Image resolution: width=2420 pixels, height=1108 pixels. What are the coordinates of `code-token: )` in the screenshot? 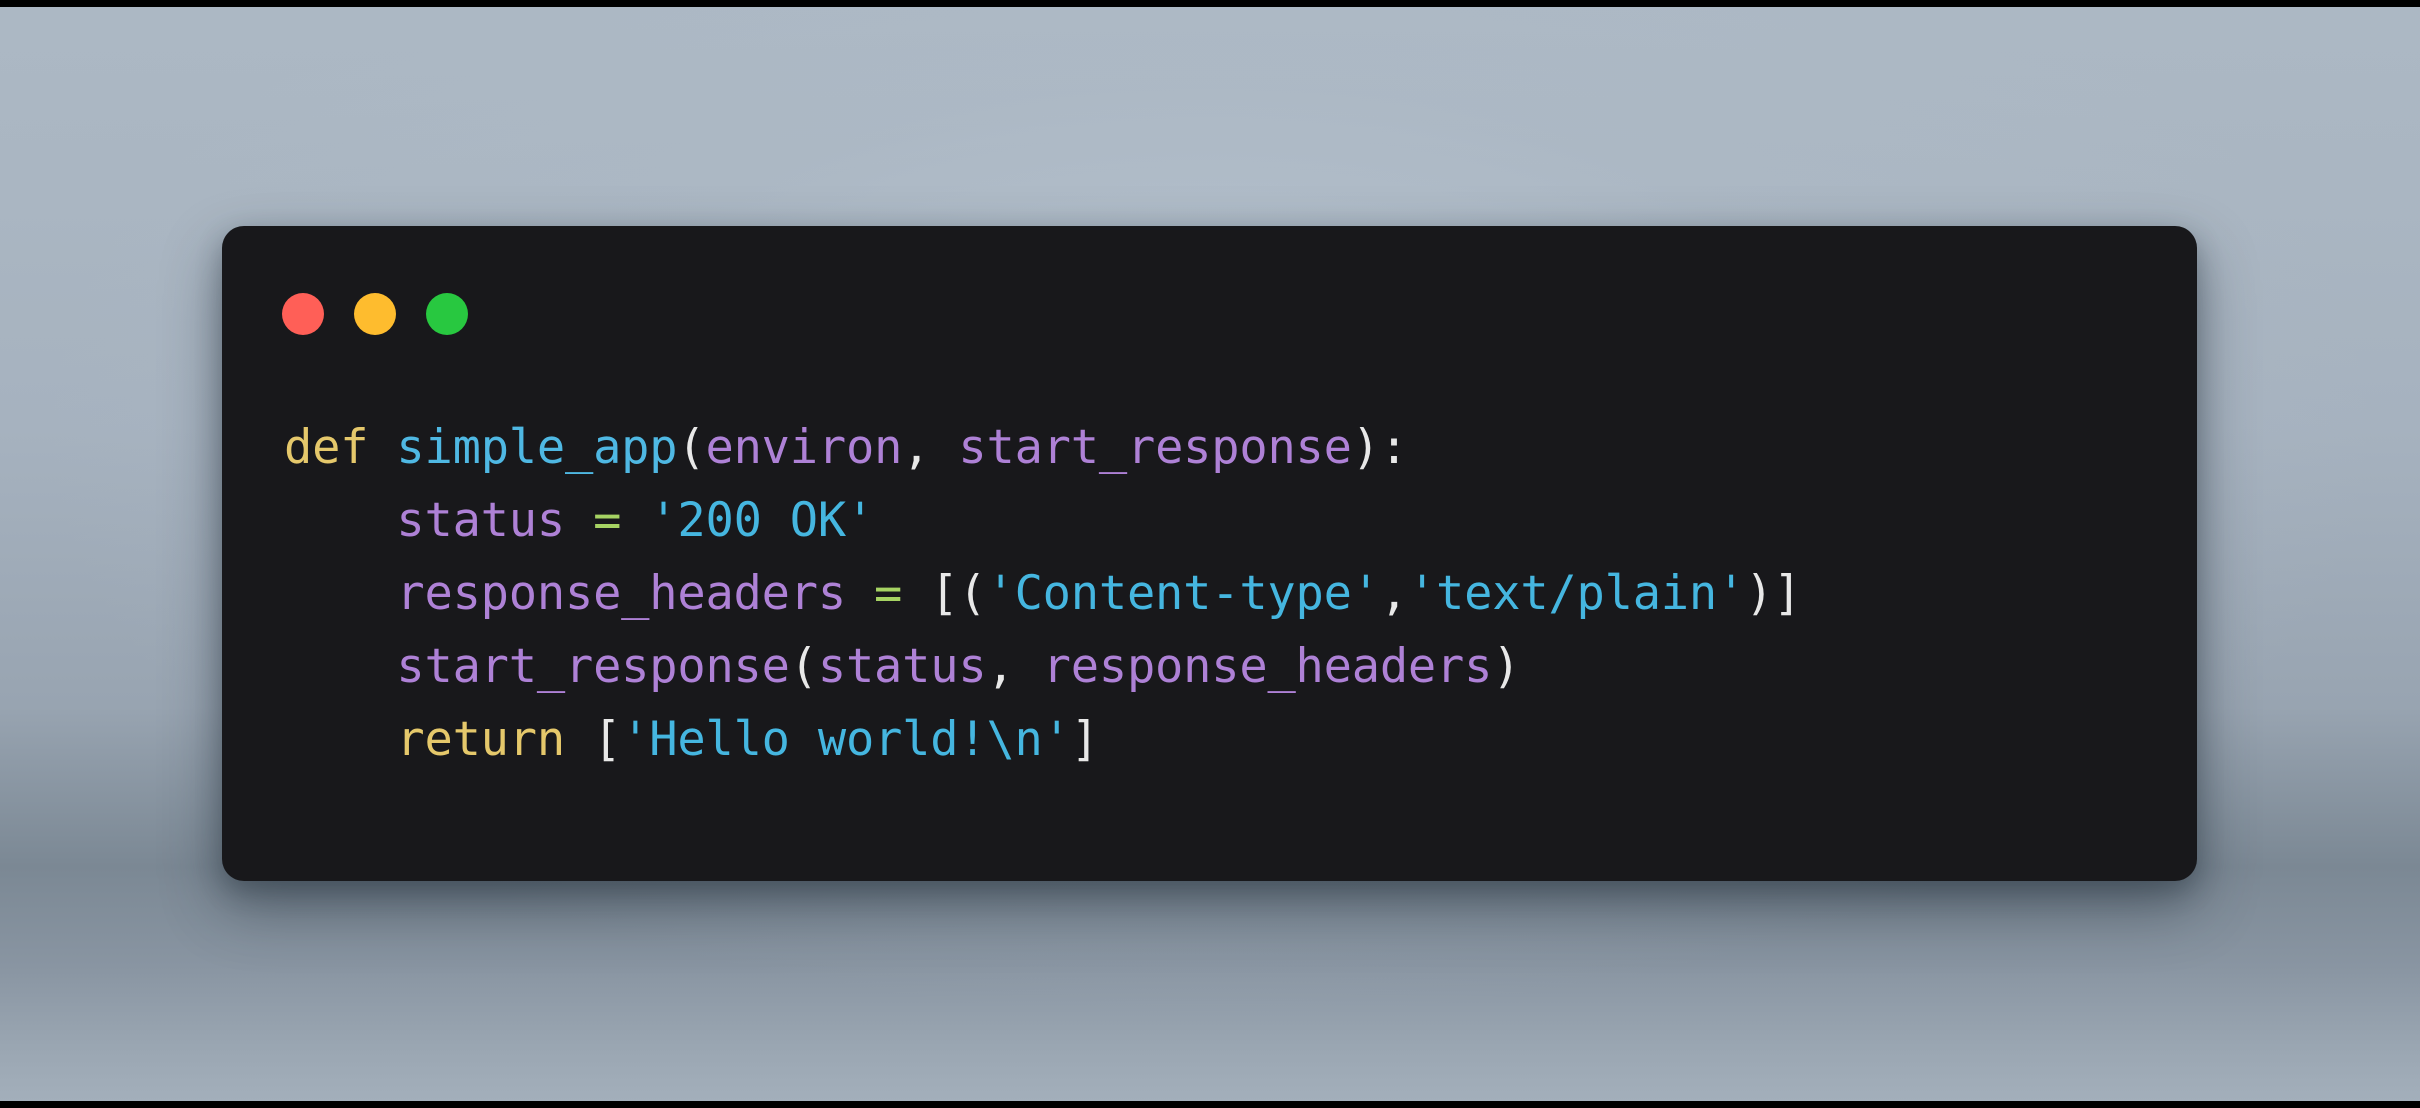 It's located at (1506, 666).